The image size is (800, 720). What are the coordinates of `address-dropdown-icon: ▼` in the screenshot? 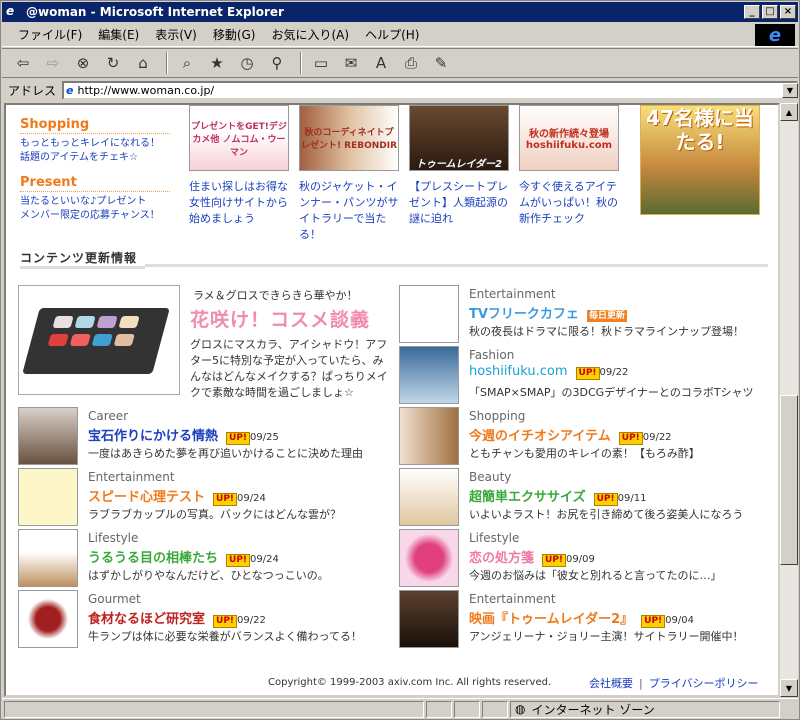 It's located at (790, 90).